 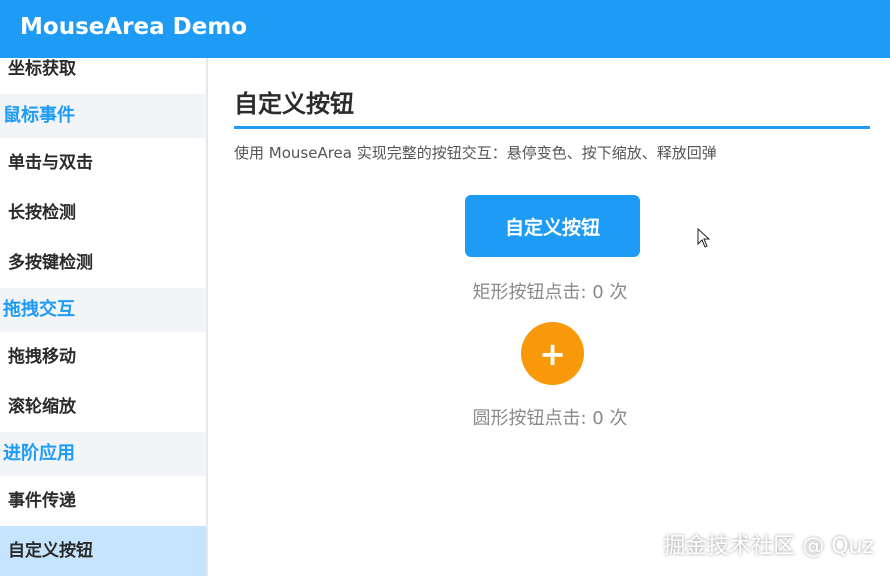 What do you see at coordinates (103, 263) in the screenshot?
I see `sidebar-item-multi-button: 多按键检测` at bounding box center [103, 263].